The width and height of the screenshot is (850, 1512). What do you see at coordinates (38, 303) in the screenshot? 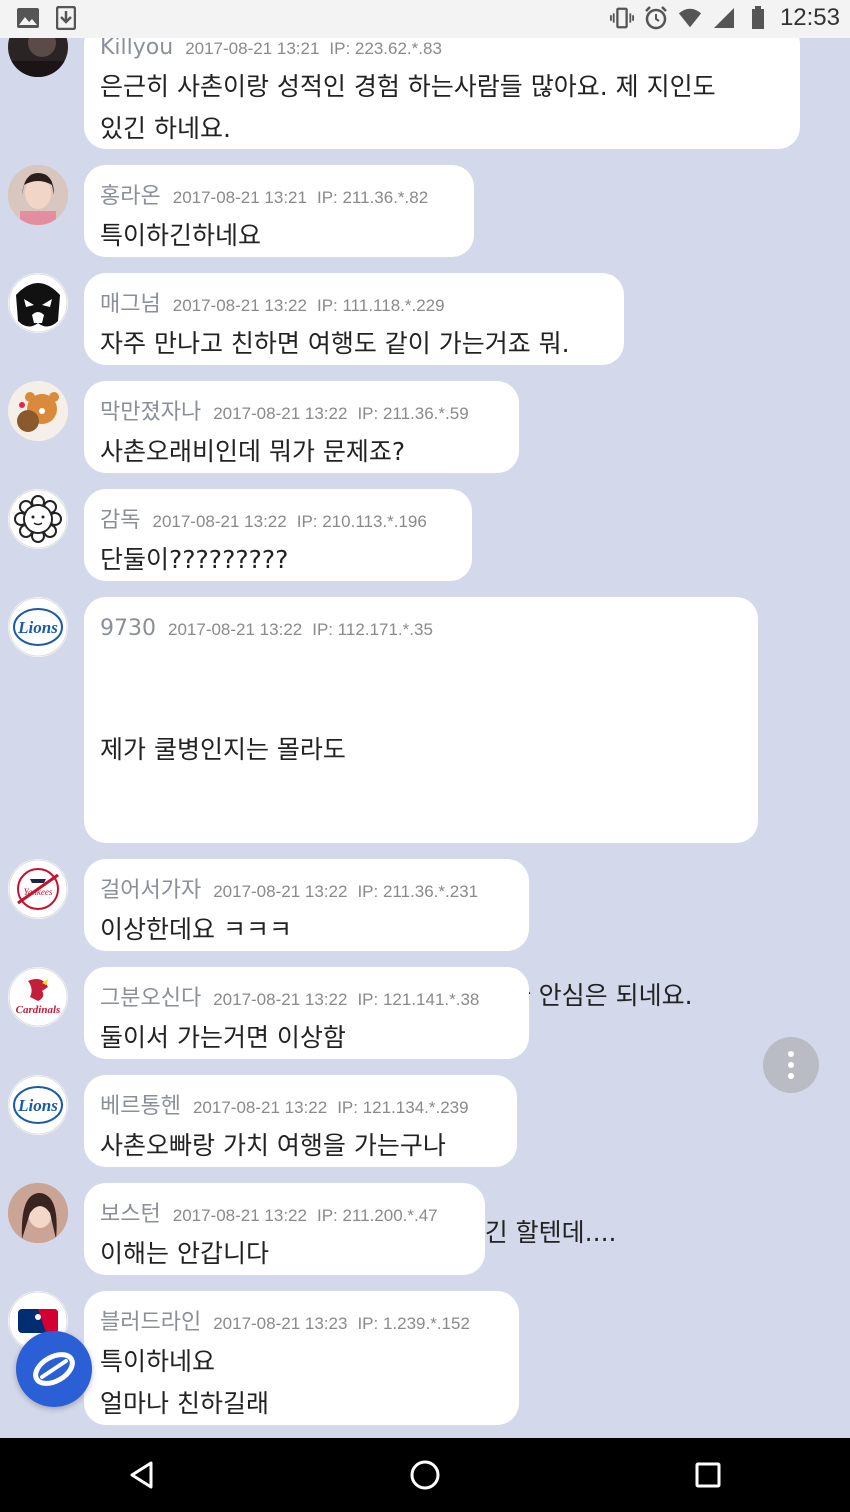
I see `mask-icon` at bounding box center [38, 303].